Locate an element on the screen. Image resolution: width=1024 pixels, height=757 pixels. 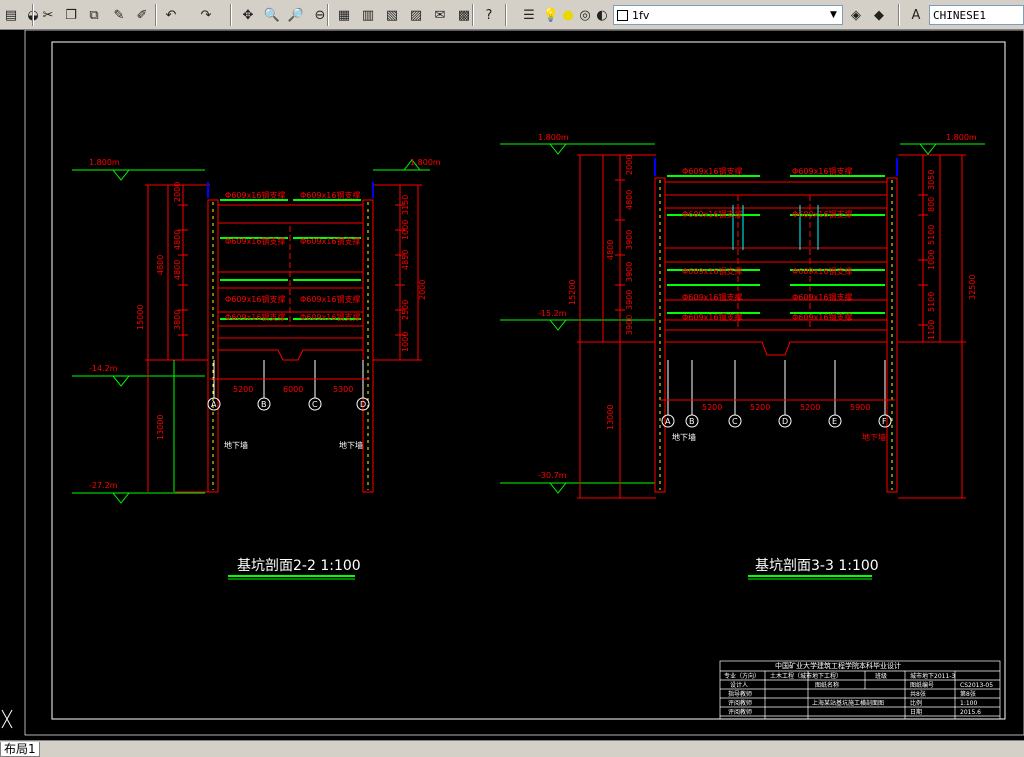
wall-label-33-l: 地下墙 is located at coordinates (684, 437).